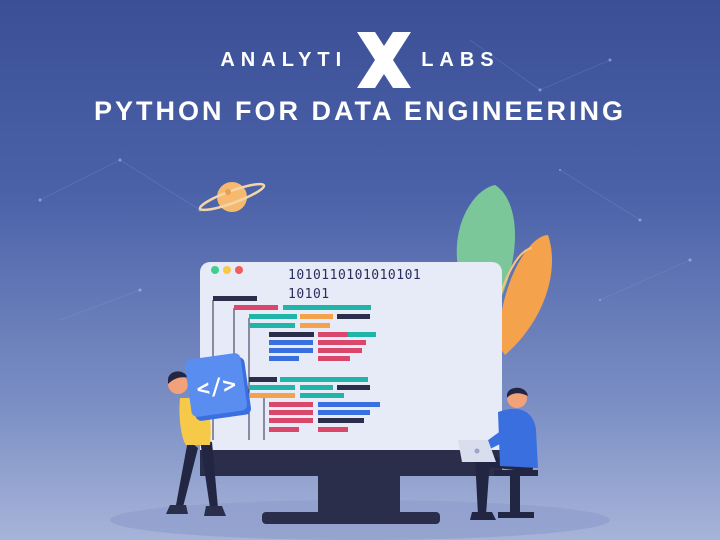 The width and height of the screenshot is (720, 540). I want to click on binary-line-2: 10101, so click(309, 294).